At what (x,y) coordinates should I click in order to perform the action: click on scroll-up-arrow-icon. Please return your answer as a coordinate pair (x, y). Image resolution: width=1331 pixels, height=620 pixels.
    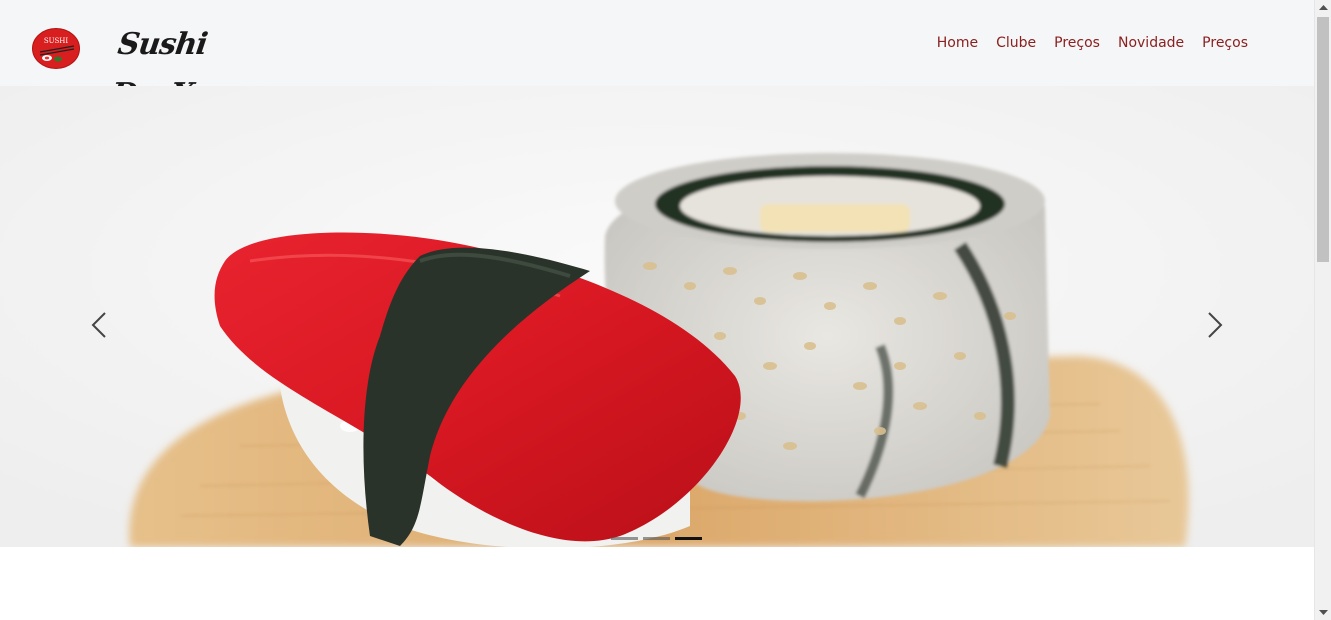
    Looking at the image, I should click on (1323, 8).